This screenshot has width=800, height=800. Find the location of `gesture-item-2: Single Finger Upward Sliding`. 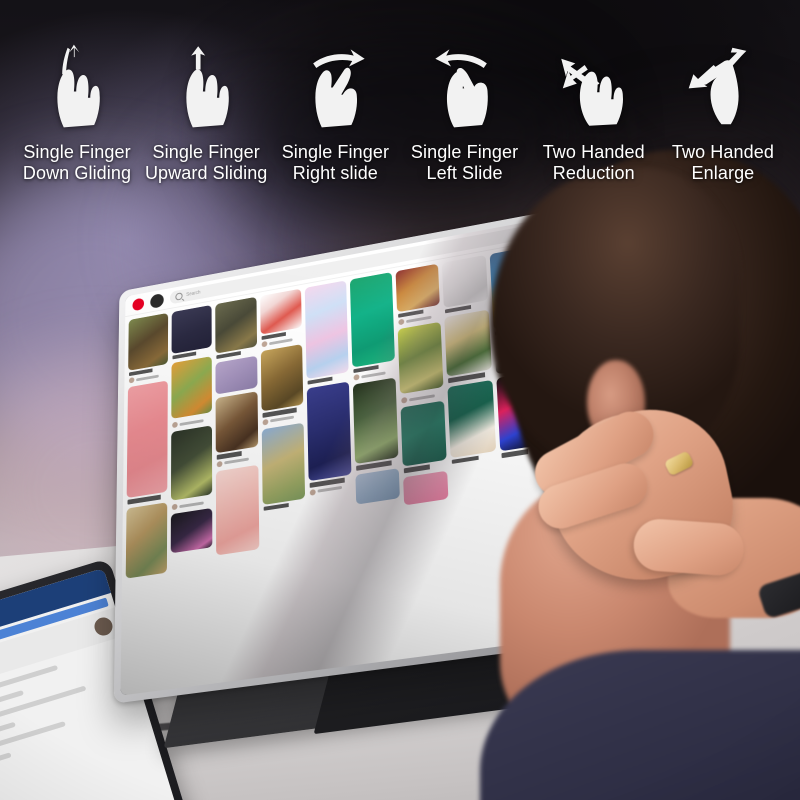

gesture-item-2: Single Finger Upward Sliding is located at coordinates (206, 116).